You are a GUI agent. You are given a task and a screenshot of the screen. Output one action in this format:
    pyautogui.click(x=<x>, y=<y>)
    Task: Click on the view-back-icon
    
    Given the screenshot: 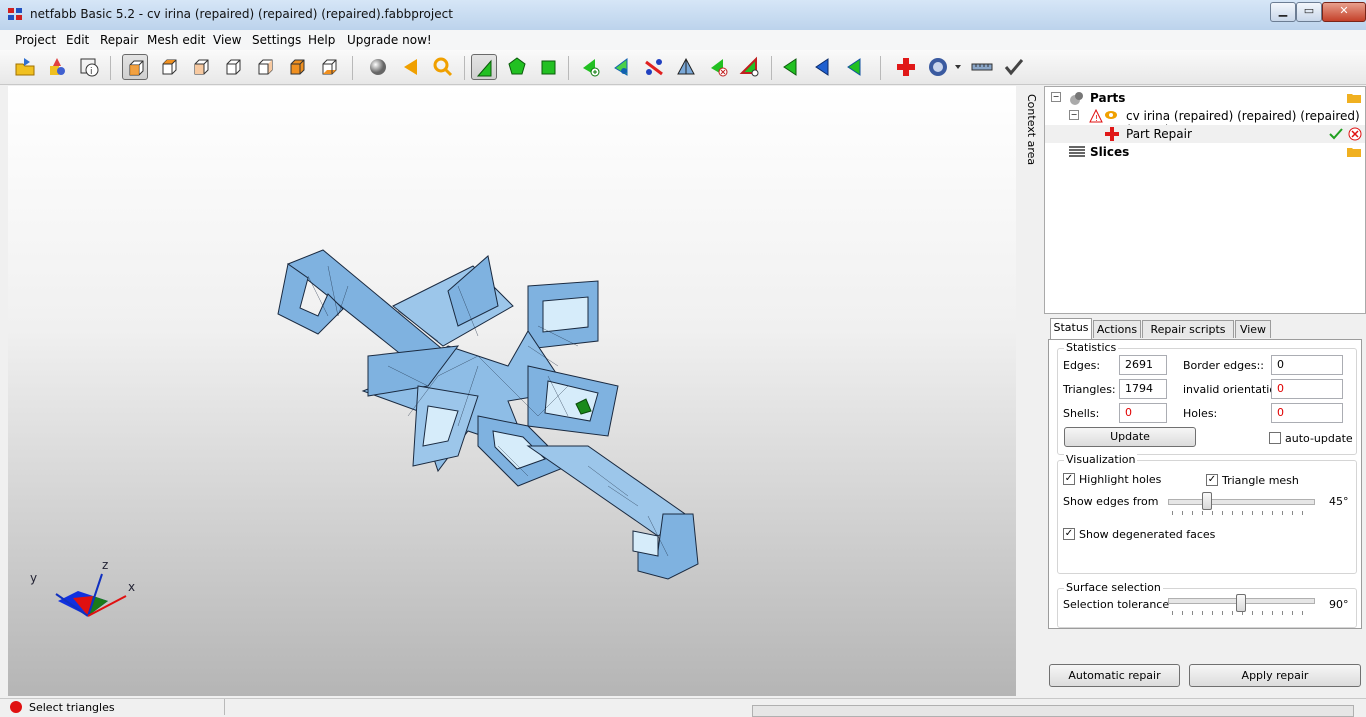 What is the action you would take?
    pyautogui.click(x=297, y=67)
    